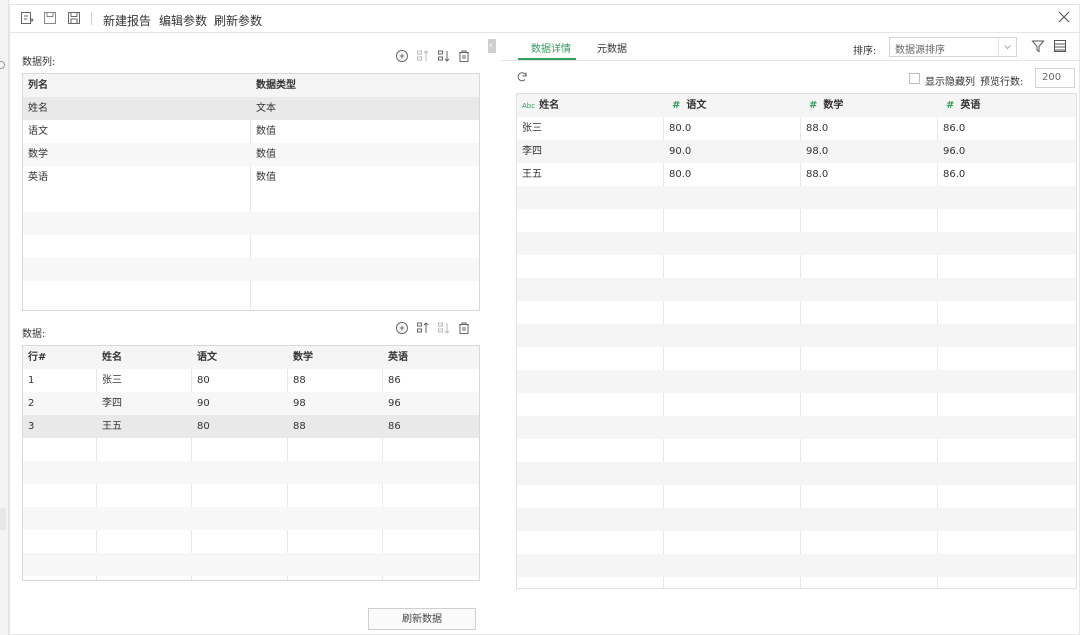 Image resolution: width=1080 pixels, height=635 pixels. Describe the element at coordinates (364, 108) in the screenshot. I see `column-type-cell: 文本` at that location.